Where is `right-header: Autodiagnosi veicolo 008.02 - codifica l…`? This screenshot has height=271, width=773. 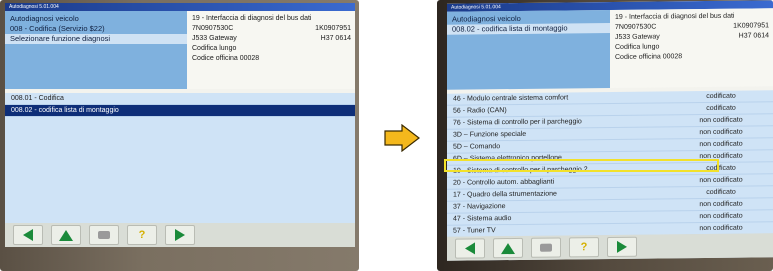
right-header: Autodiagnosi veicolo 008.02 - codifica l… is located at coordinates (610, 49).